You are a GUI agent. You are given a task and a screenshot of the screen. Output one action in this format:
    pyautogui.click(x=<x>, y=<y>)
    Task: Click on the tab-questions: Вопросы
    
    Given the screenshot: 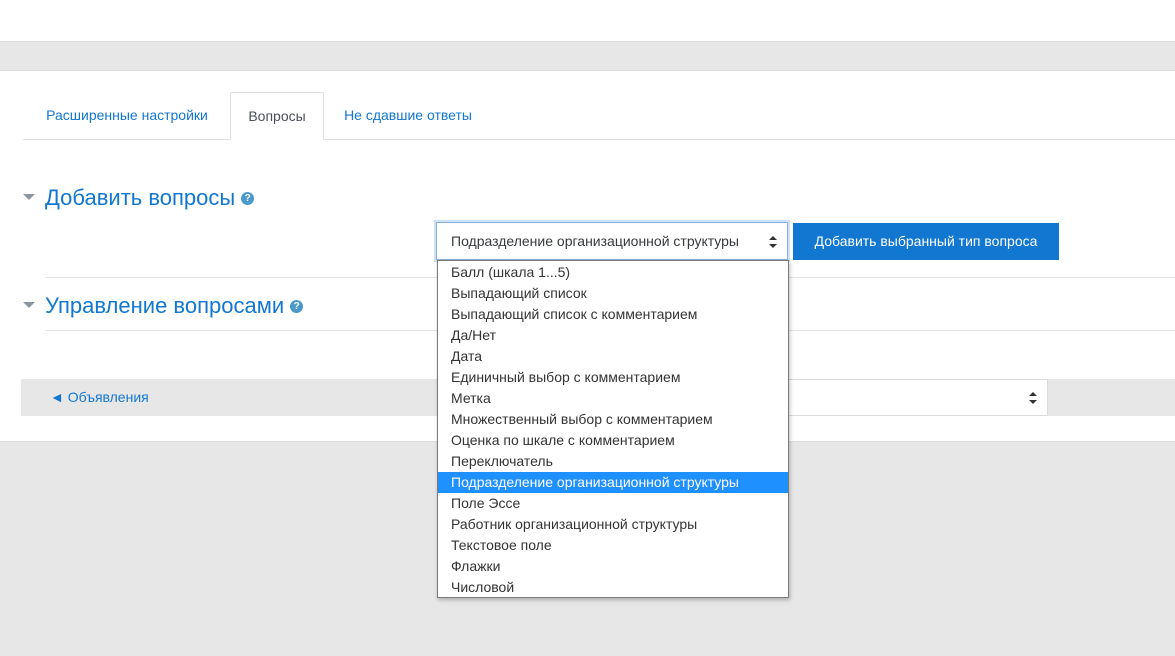 What is the action you would take?
    pyautogui.click(x=277, y=116)
    